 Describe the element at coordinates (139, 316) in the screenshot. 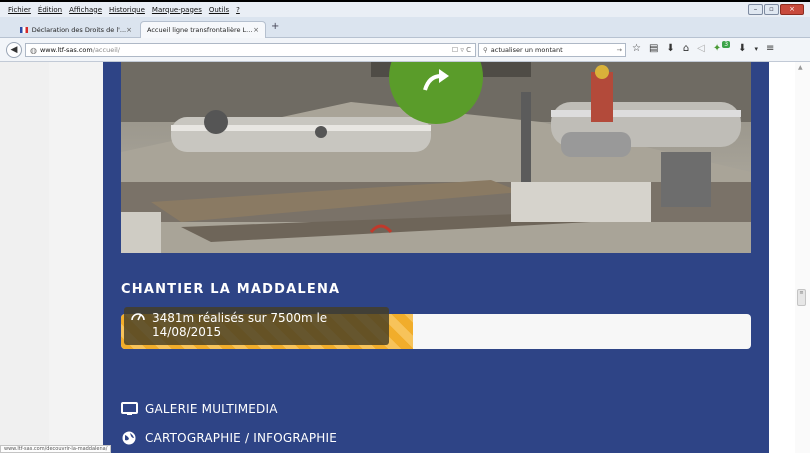

I see `speedometer-icon` at that location.